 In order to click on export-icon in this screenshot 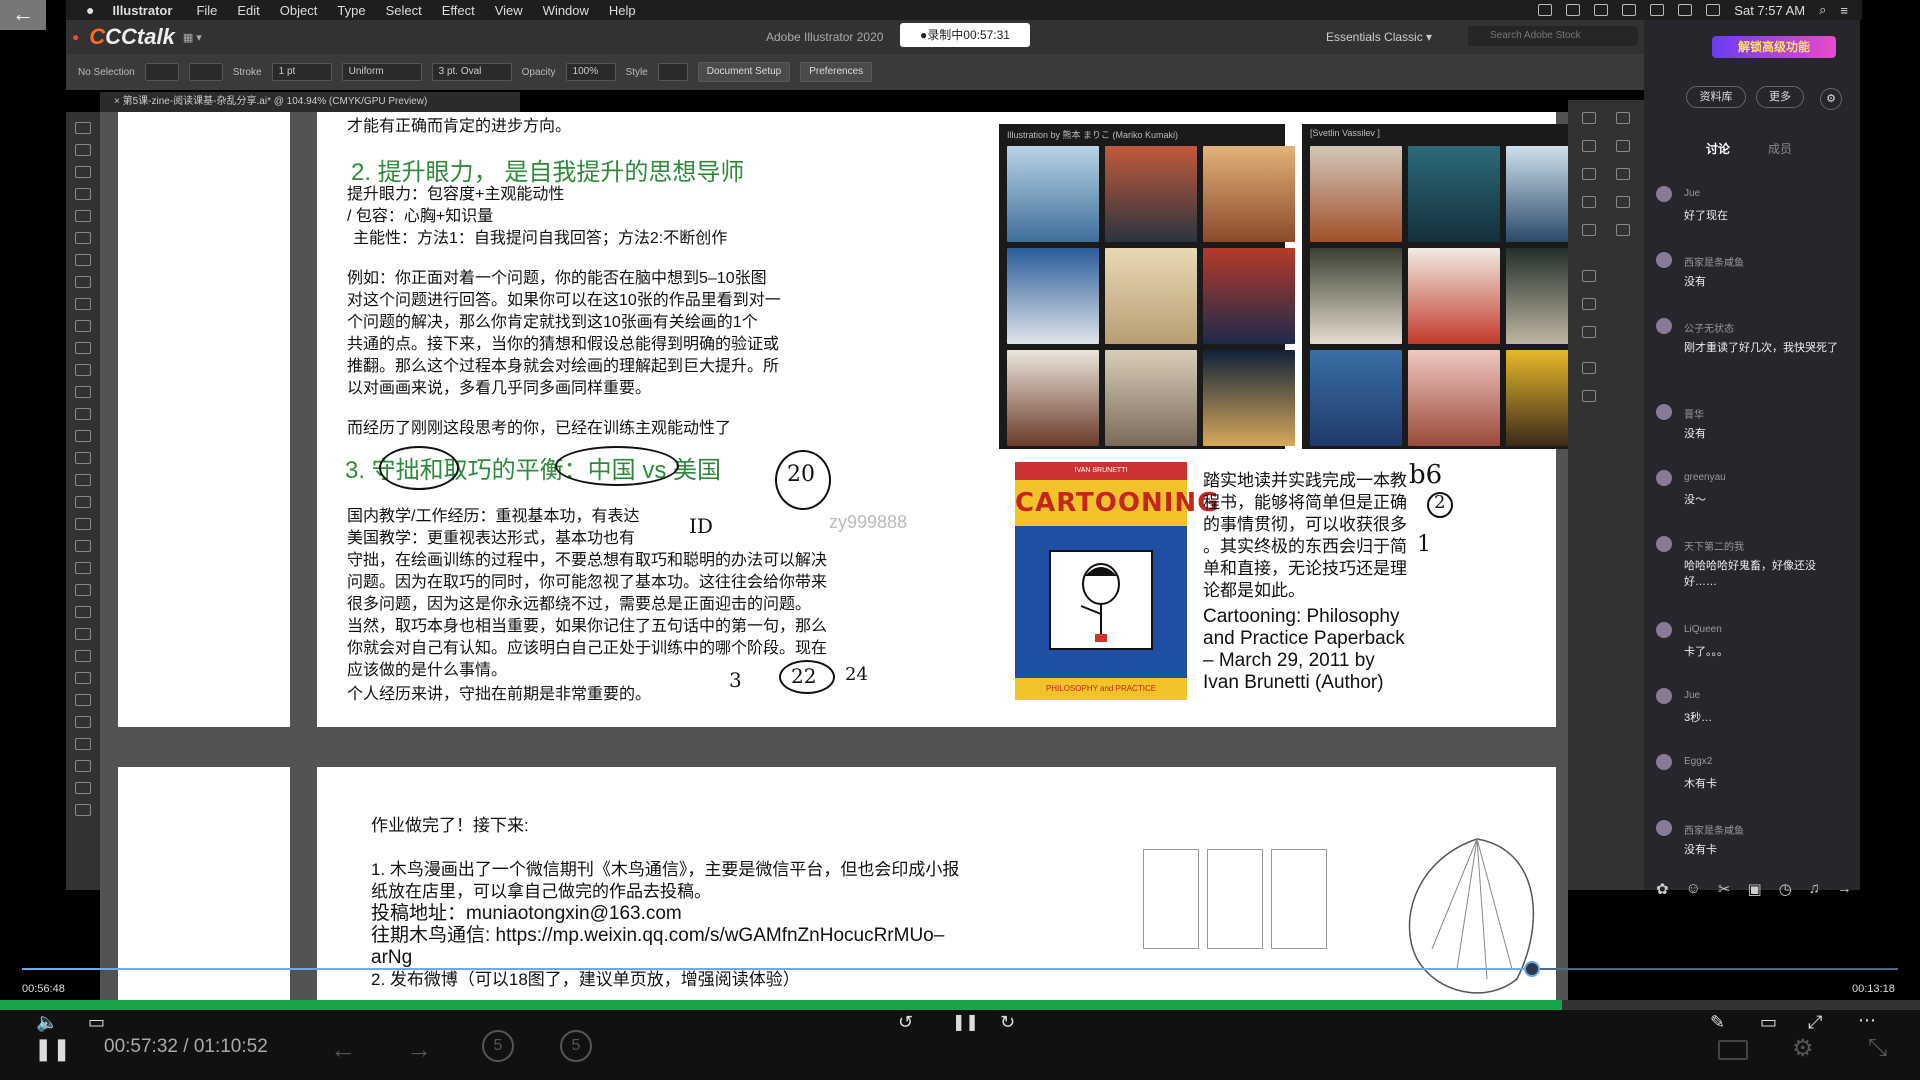, I will do `click(1589, 396)`.